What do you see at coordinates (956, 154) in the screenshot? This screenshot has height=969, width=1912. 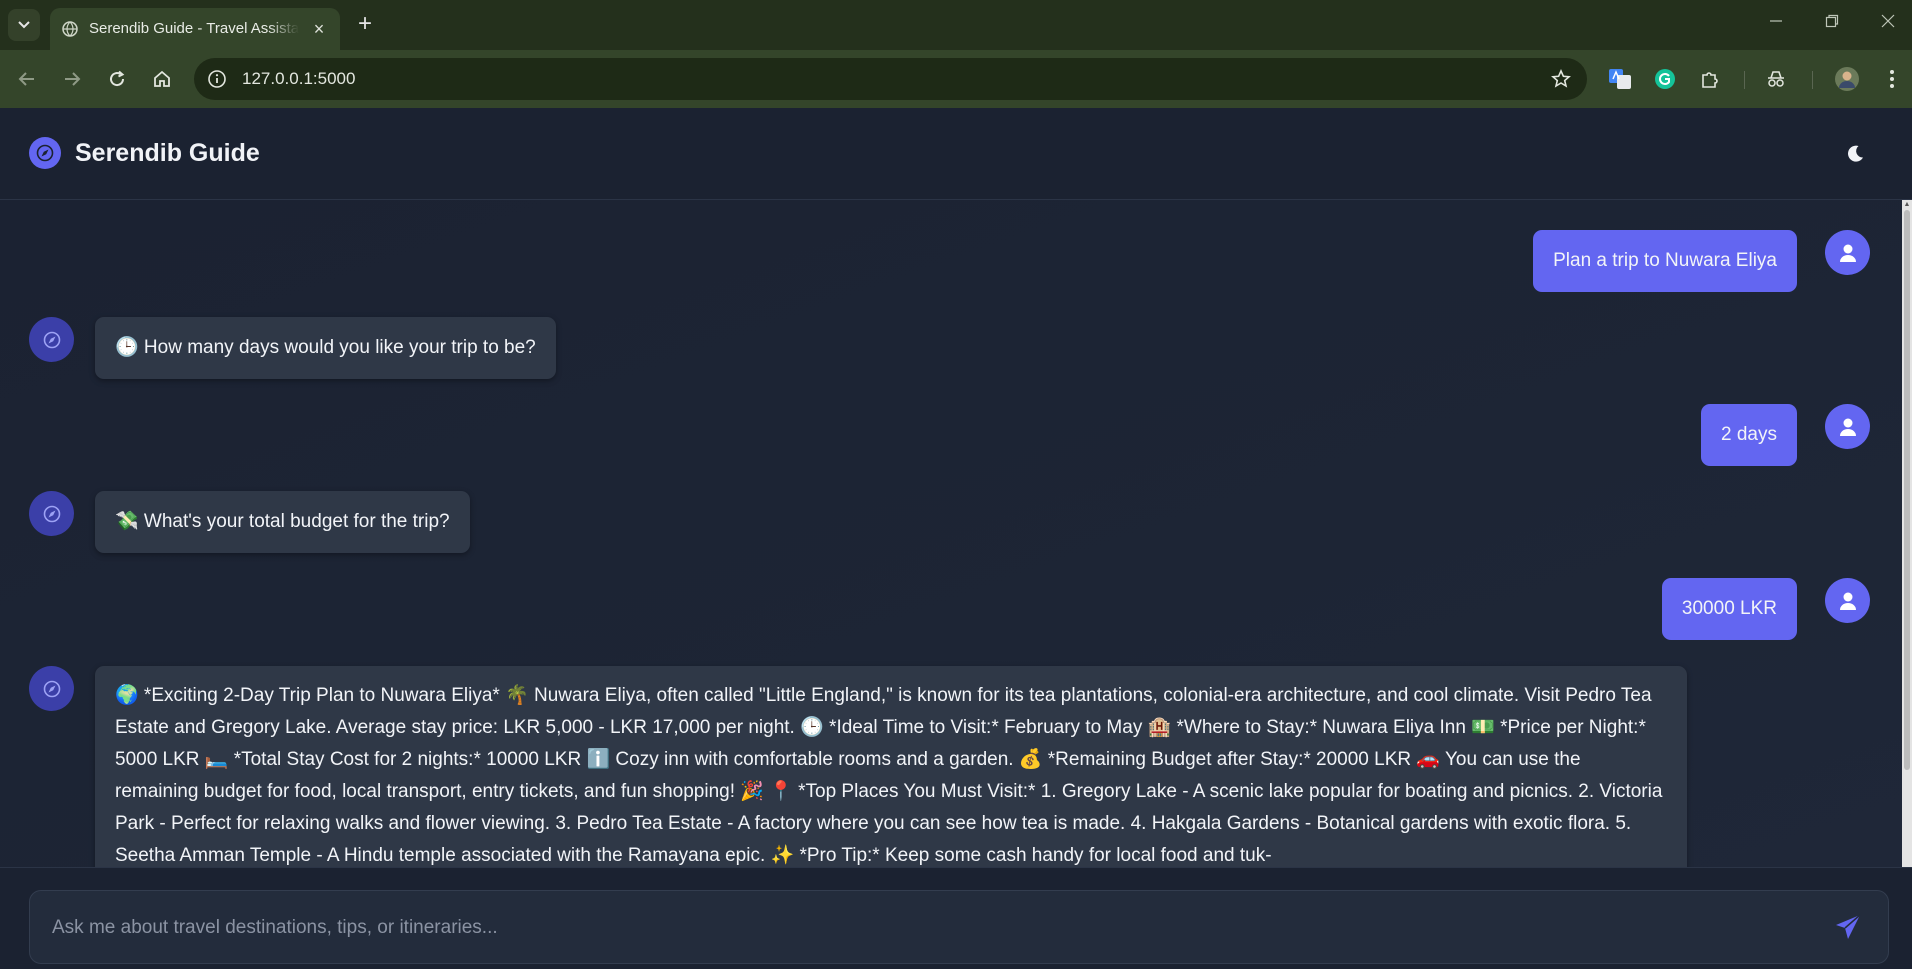 I see `app-header: Serendib Guide` at bounding box center [956, 154].